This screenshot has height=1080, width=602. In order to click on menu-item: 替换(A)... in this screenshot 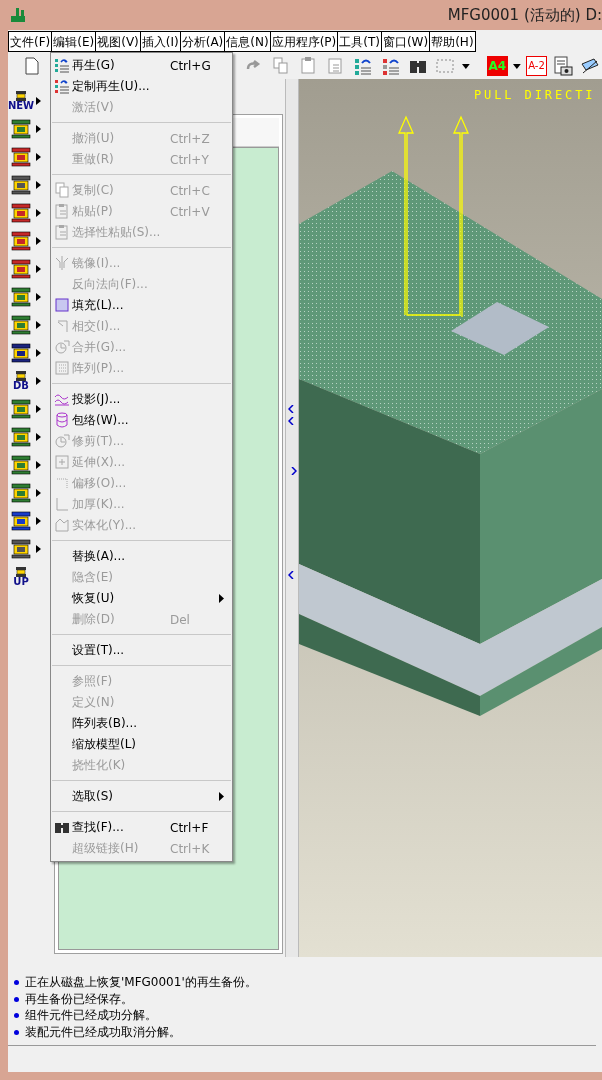, I will do `click(141, 556)`.